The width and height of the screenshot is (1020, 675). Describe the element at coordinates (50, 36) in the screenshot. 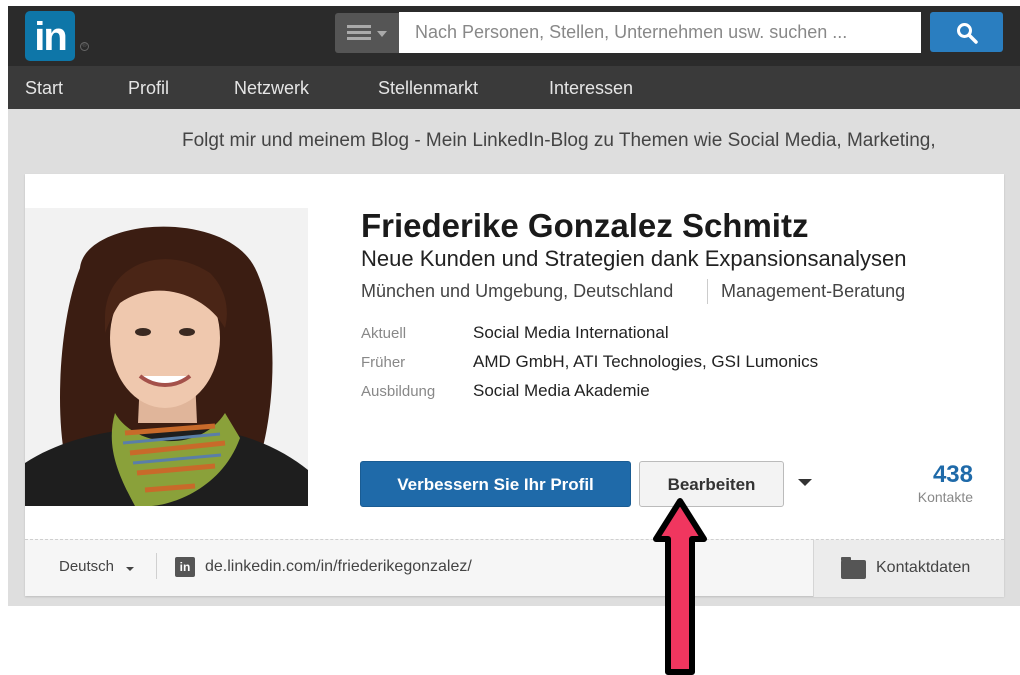

I see `linkedin-logo: in` at that location.